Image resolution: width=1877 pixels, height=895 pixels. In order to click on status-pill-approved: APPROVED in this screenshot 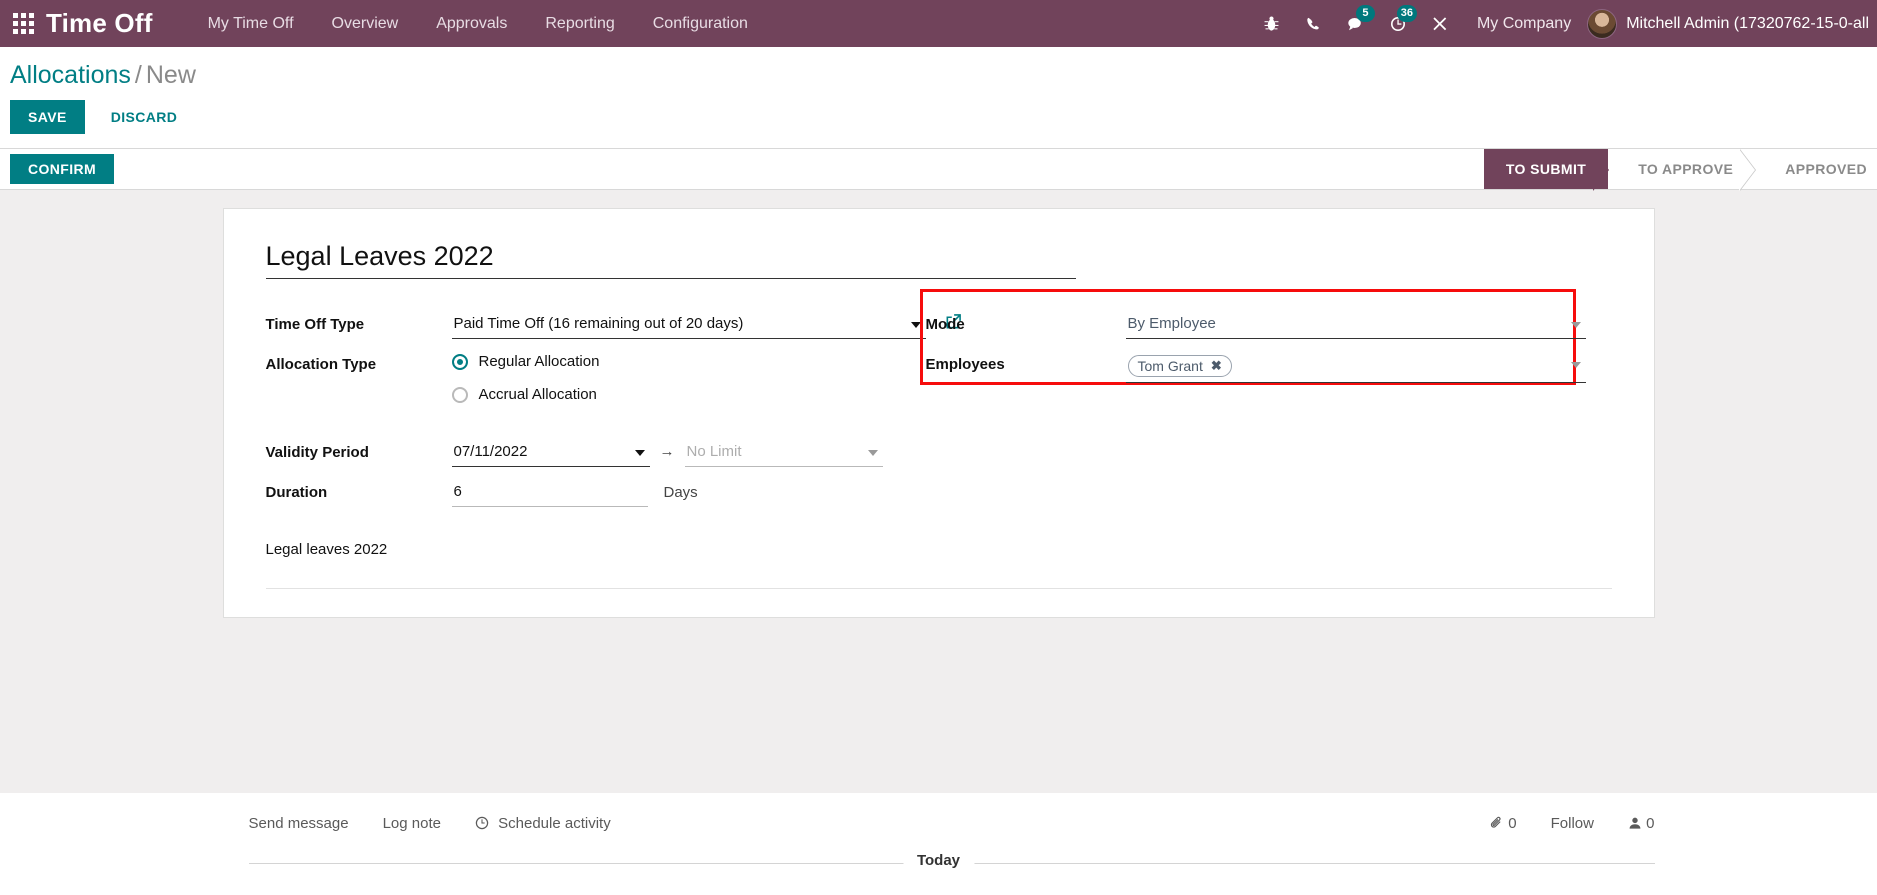, I will do `click(1816, 169)`.